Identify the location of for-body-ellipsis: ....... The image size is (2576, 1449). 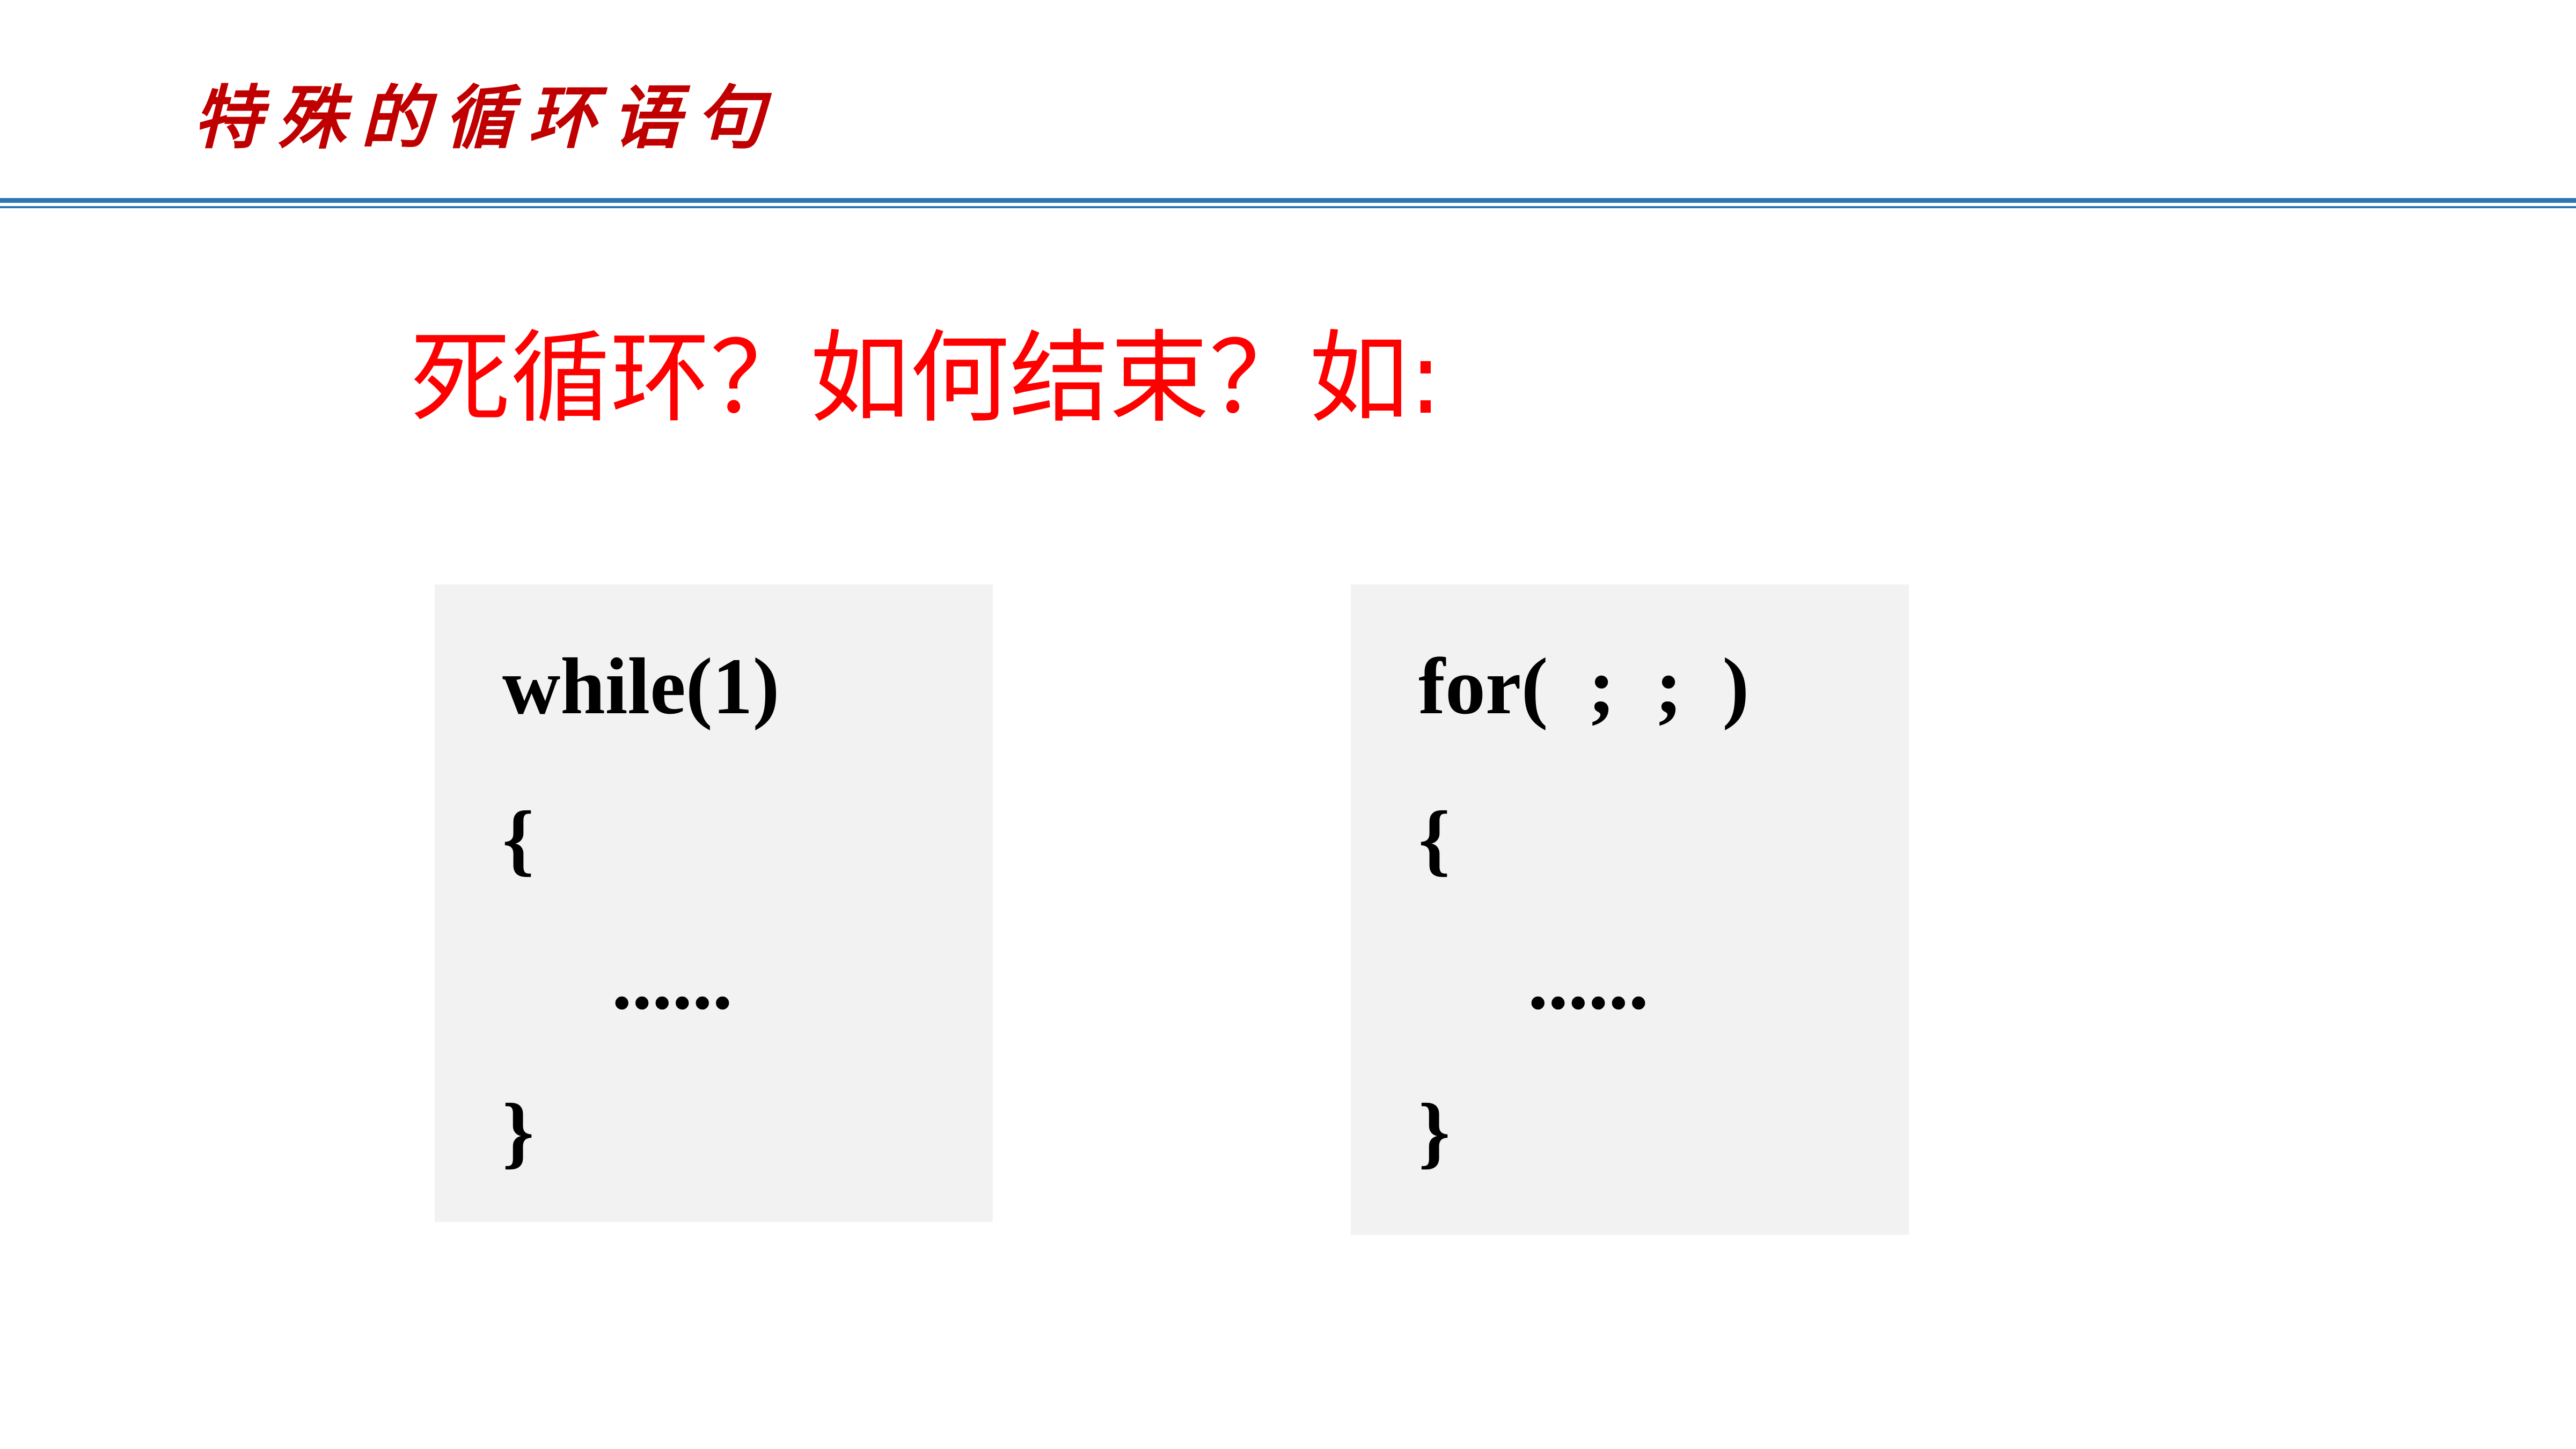
(1588, 981).